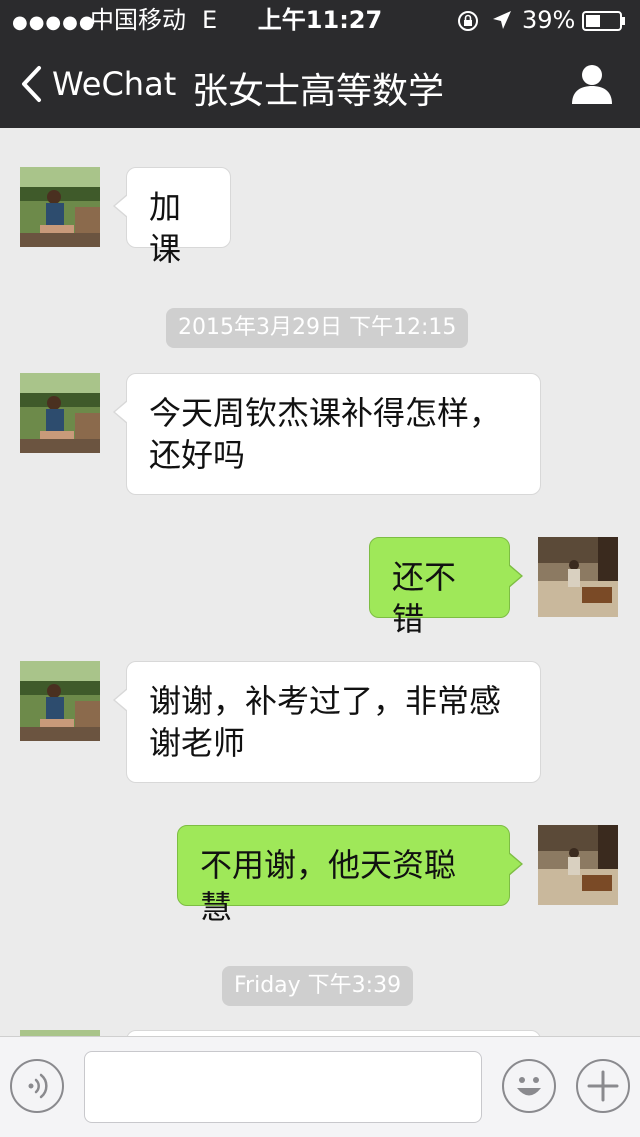 This screenshot has width=640, height=1137. What do you see at coordinates (317, 328) in the screenshot?
I see `timestamp: 2015年3月29日 下午12:15` at bounding box center [317, 328].